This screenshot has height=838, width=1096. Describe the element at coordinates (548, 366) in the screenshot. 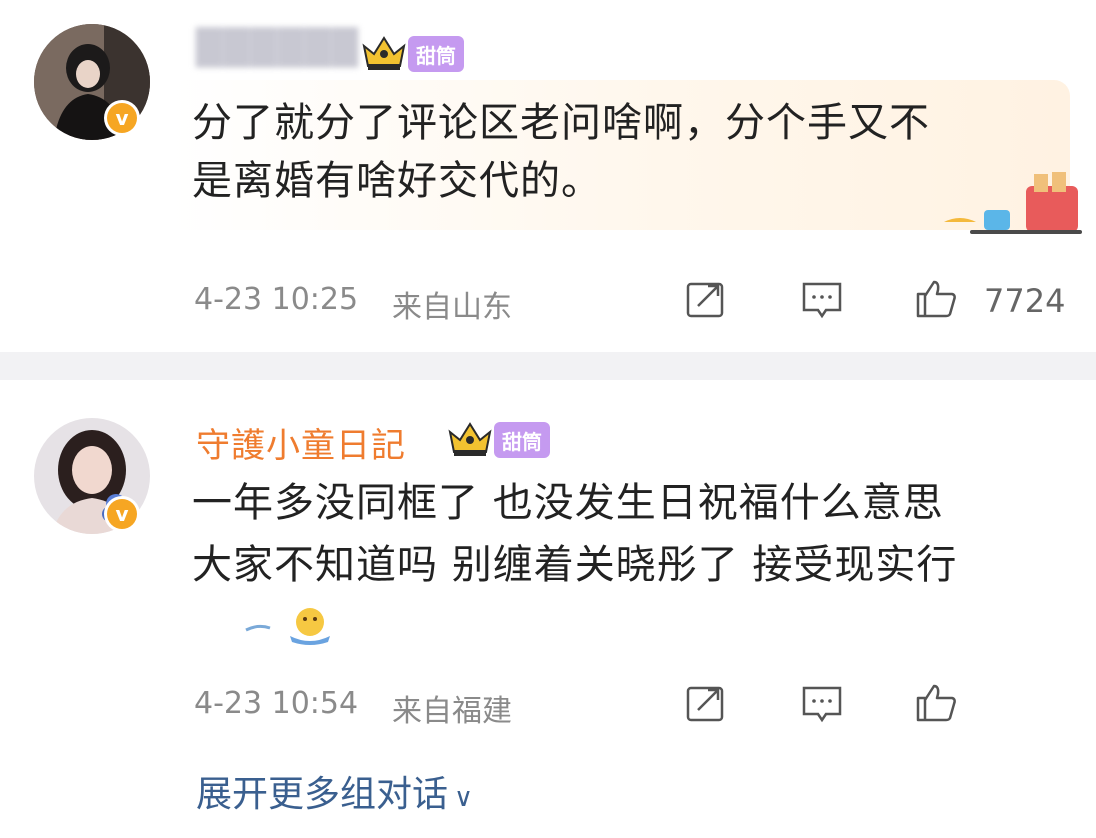

I see `comment-divider` at that location.